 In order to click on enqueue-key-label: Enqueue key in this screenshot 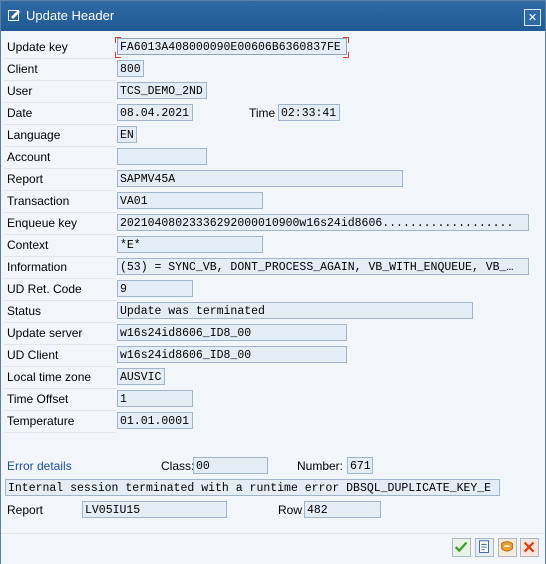, I will do `click(60, 224)`.